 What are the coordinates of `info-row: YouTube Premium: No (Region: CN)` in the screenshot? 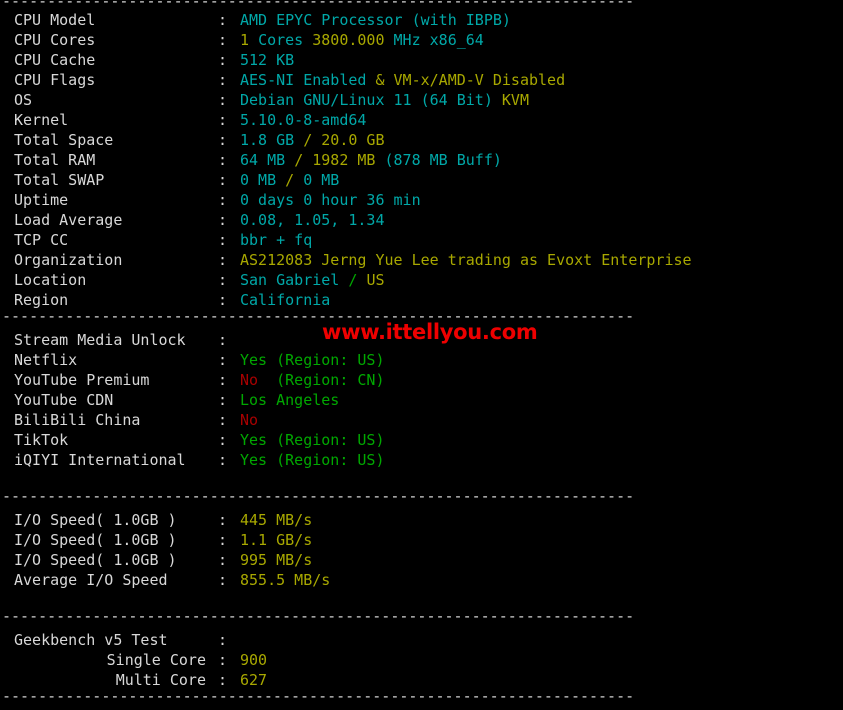 It's located at (421, 380).